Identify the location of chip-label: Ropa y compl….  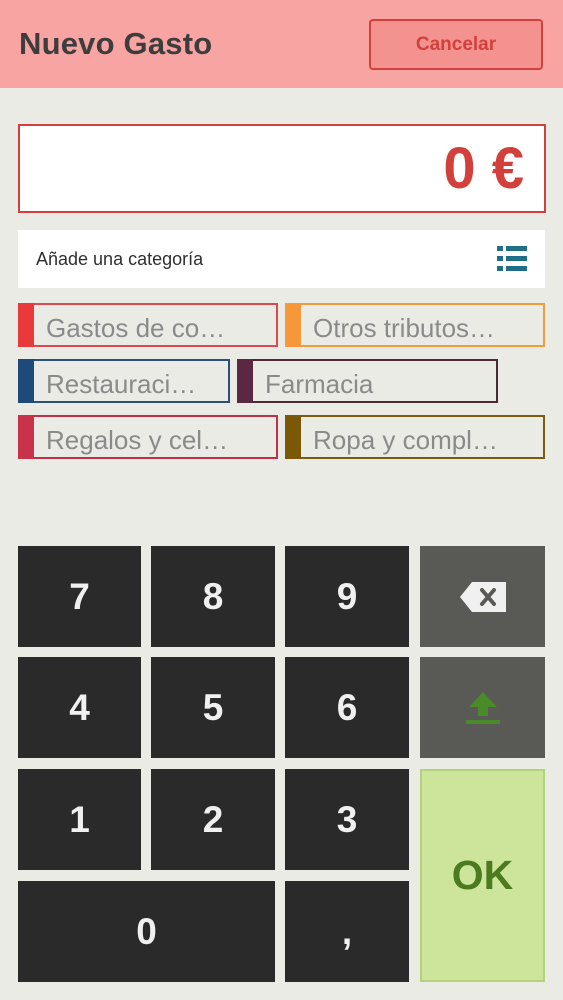
(405, 440).